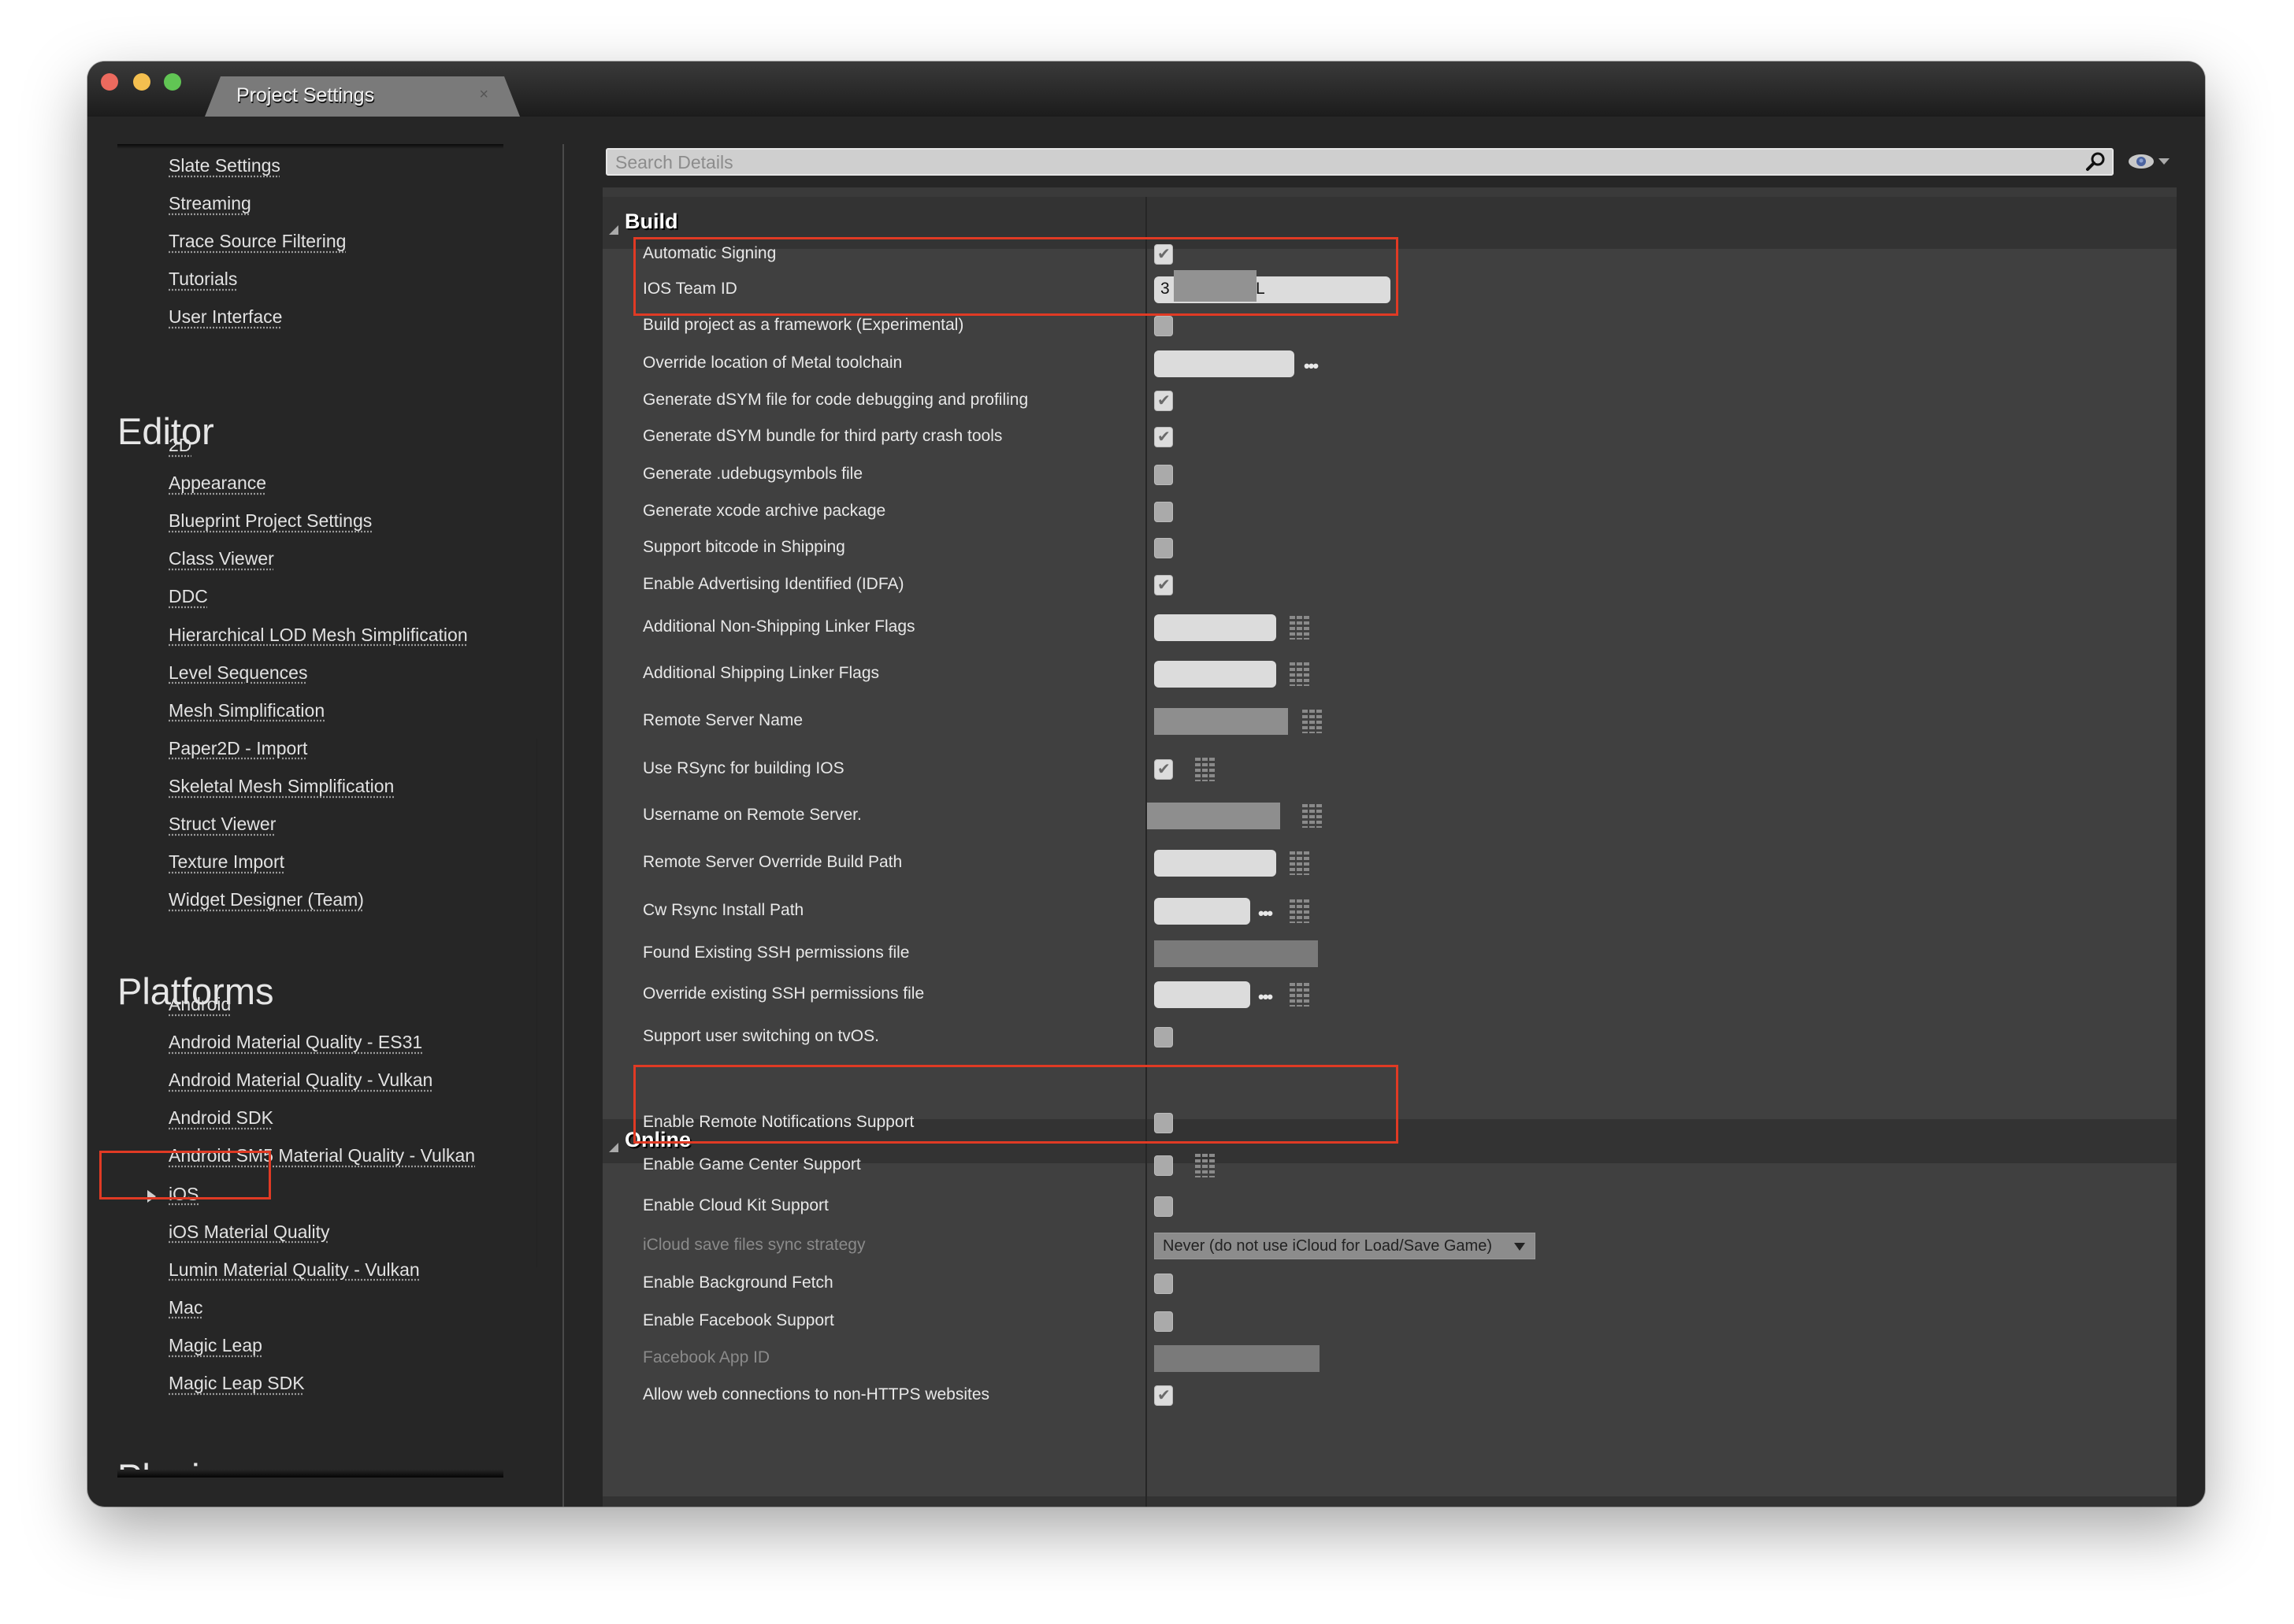 The width and height of the screenshot is (2294, 1624). What do you see at coordinates (1221, 721) in the screenshot?
I see `remote-server-name-input` at bounding box center [1221, 721].